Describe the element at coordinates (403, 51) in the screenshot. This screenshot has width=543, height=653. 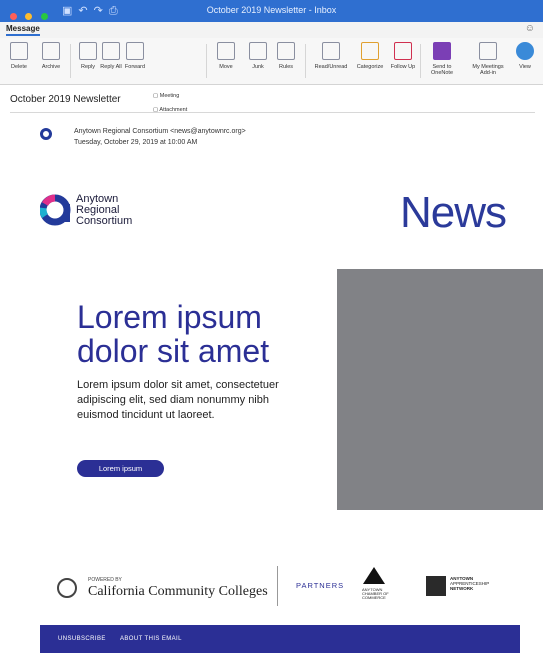
I see `flag-icon` at that location.